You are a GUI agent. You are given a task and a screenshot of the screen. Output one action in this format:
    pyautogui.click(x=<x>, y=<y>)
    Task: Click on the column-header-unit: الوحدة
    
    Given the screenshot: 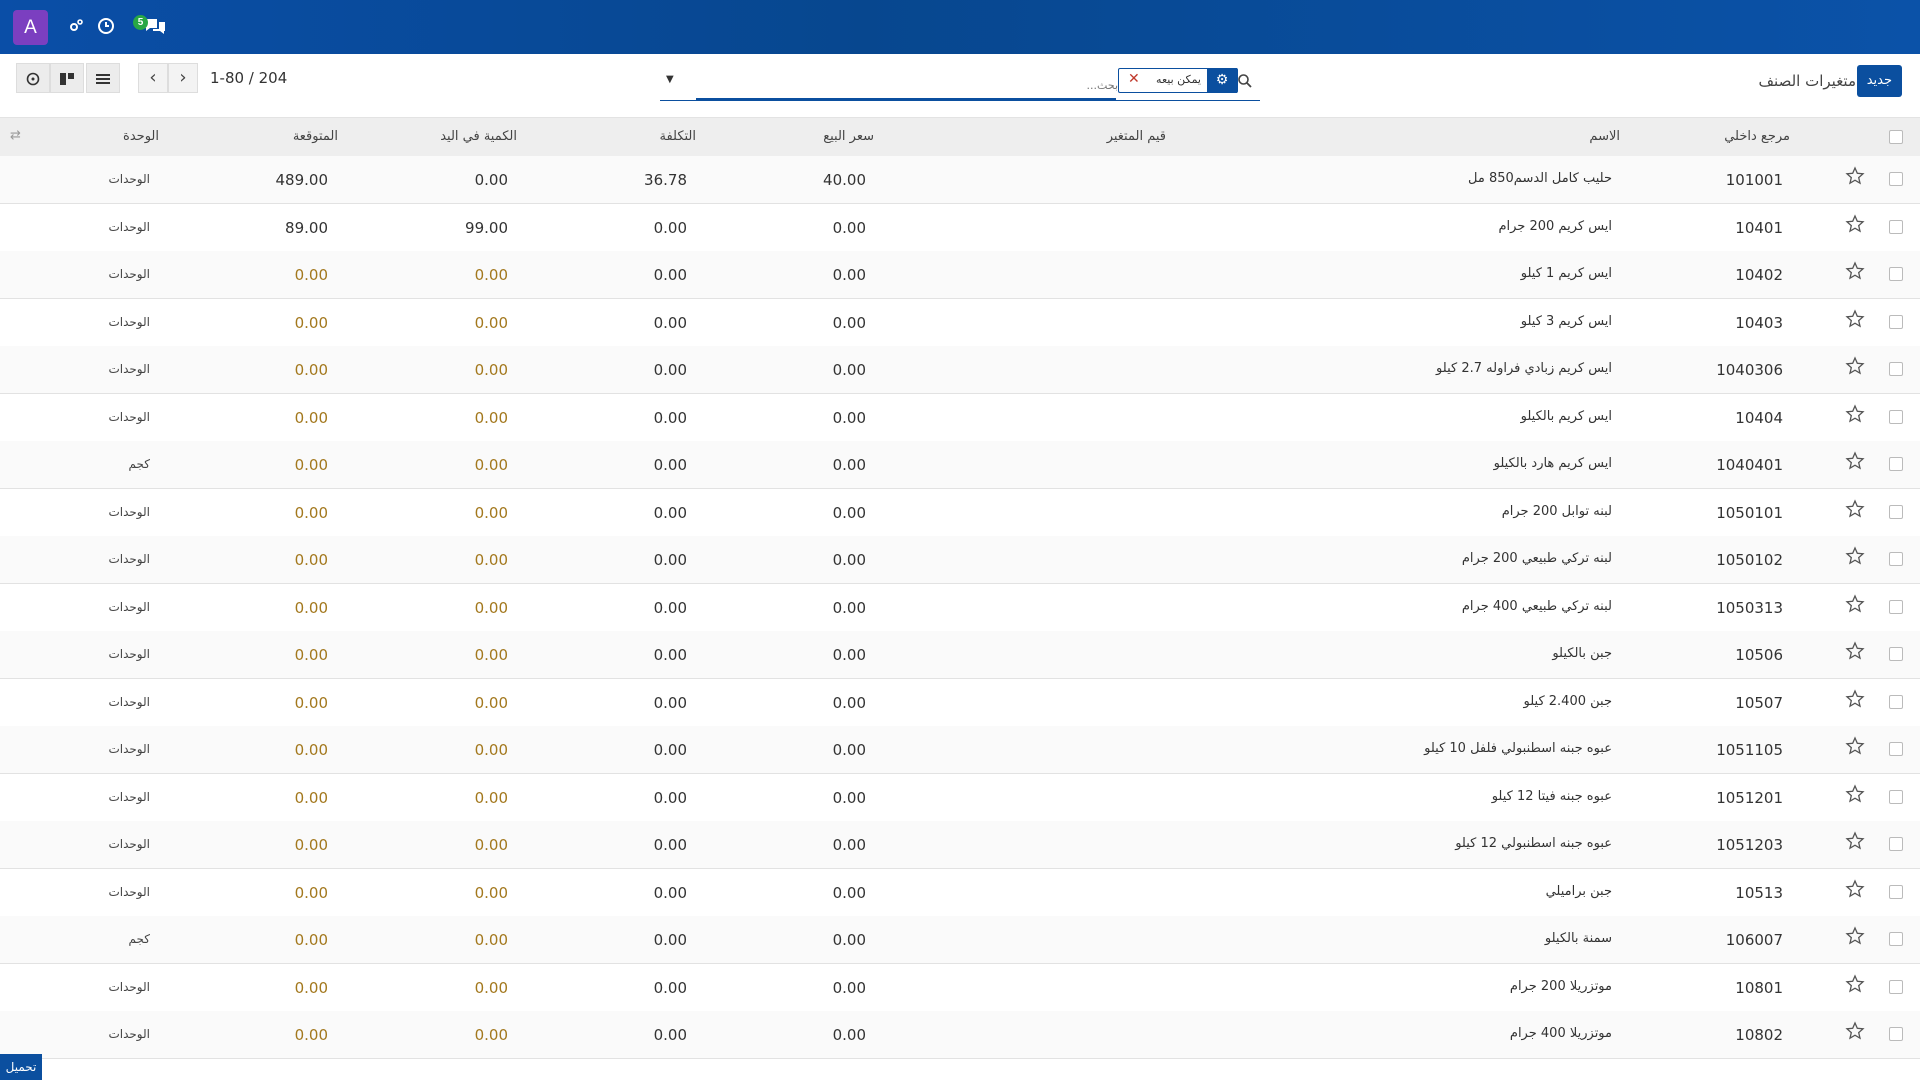 What is the action you would take?
    pyautogui.click(x=141, y=136)
    